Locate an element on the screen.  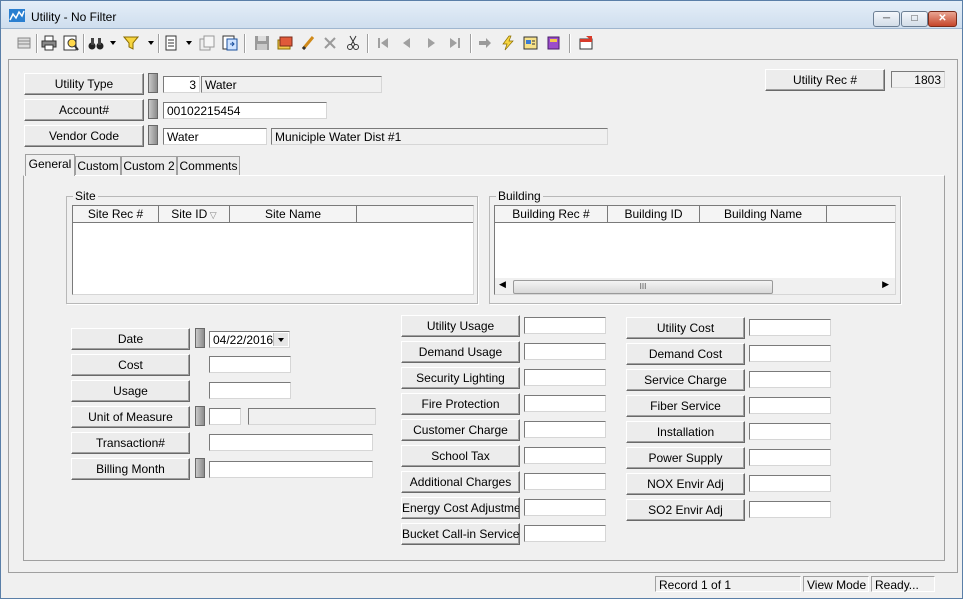
tab-custom-2: Custom 2 is located at coordinates (149, 165).